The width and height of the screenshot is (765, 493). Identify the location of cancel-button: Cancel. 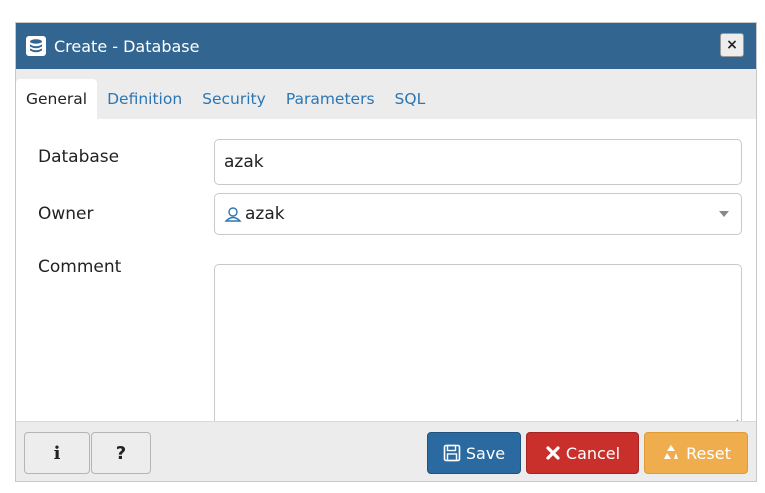
(582, 453).